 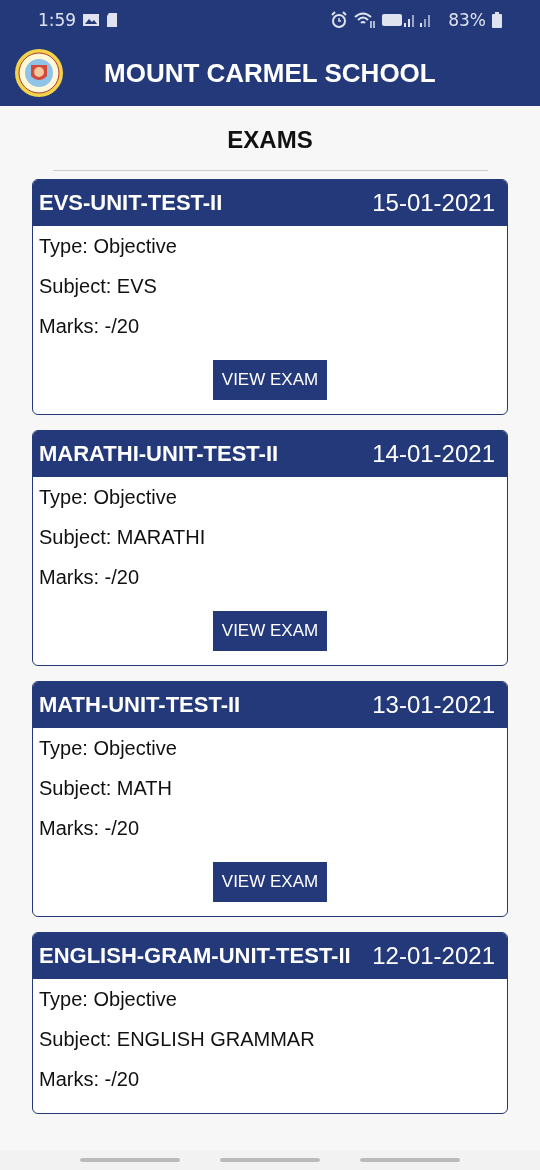 What do you see at coordinates (177, 1039) in the screenshot?
I see `exam-subject: Subject: ENGLISH GRAMMAR` at bounding box center [177, 1039].